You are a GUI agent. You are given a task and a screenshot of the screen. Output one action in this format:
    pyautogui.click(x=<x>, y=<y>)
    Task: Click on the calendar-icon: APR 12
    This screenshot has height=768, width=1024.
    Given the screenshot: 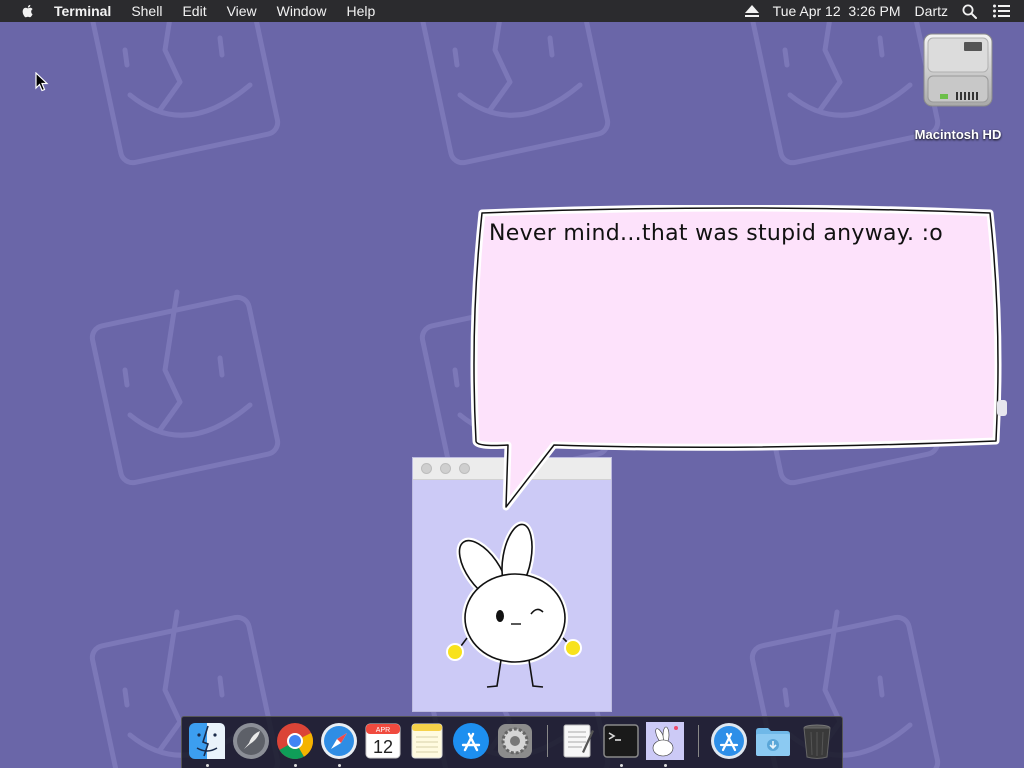 What is the action you would take?
    pyautogui.click(x=383, y=741)
    